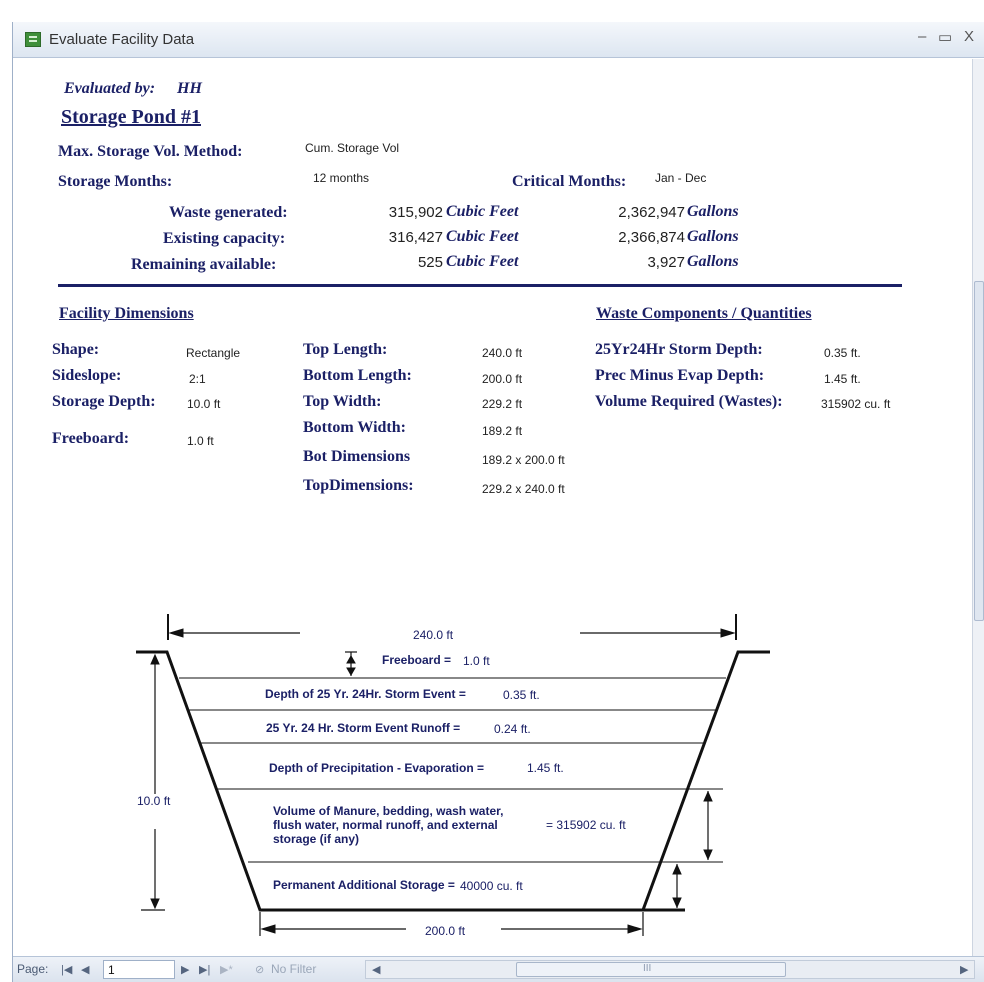 The height and width of the screenshot is (982, 984). What do you see at coordinates (416, 660) in the screenshot?
I see `diagram-freeboard-label: Freeboard =` at bounding box center [416, 660].